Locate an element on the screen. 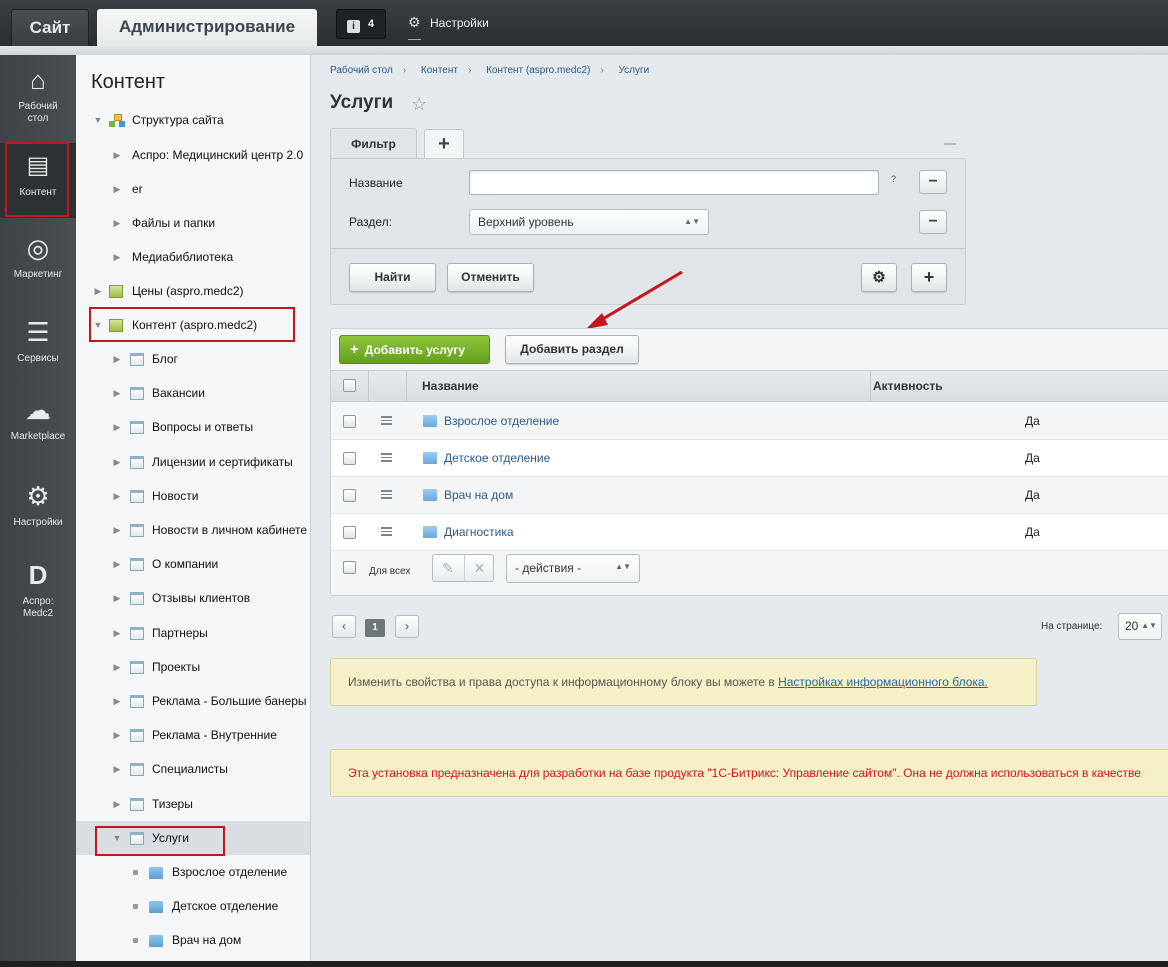 This screenshot has height=967, width=1168. tab-administration: Администрирование is located at coordinates (207, 27).